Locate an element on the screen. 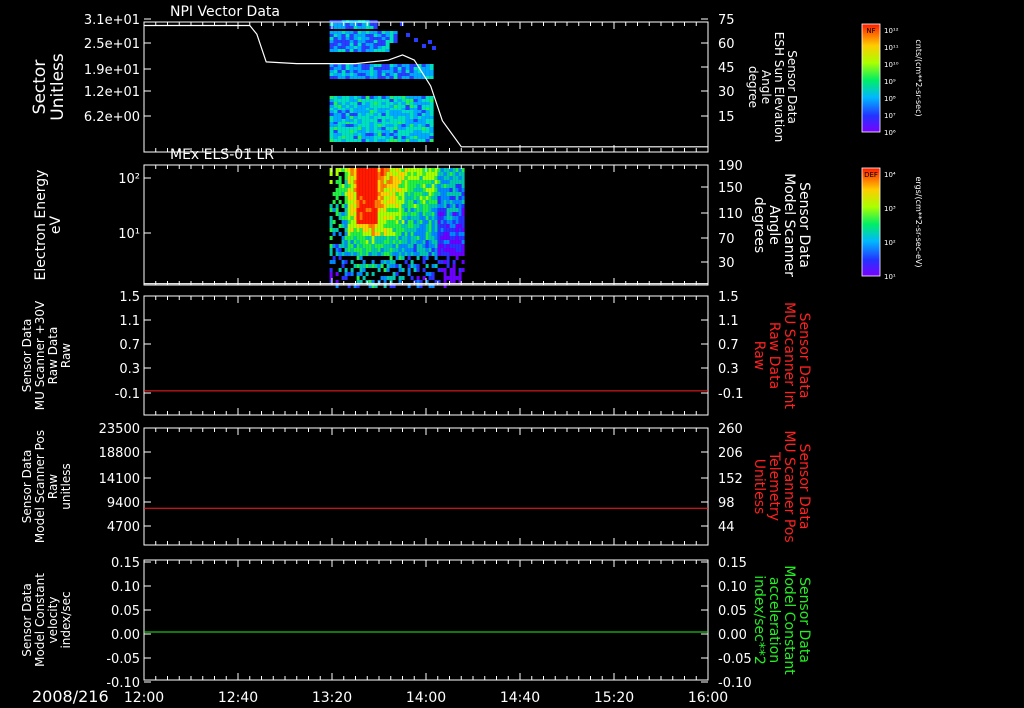  y2-tick-label: 75 is located at coordinates (726, 20).